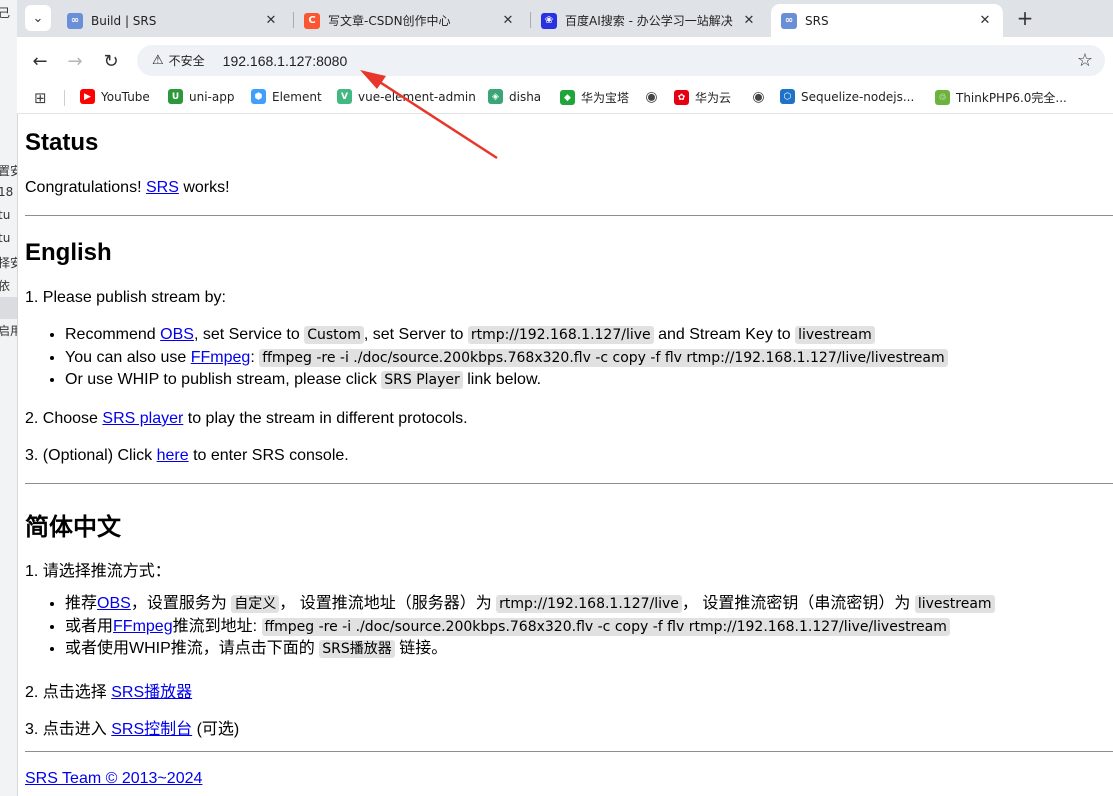 Image resolution: width=1113 pixels, height=796 pixels. I want to click on tab-baidu-ai: ❀ 百度AI搜索 - 办公学习一站解决 ✕, so click(649, 20).